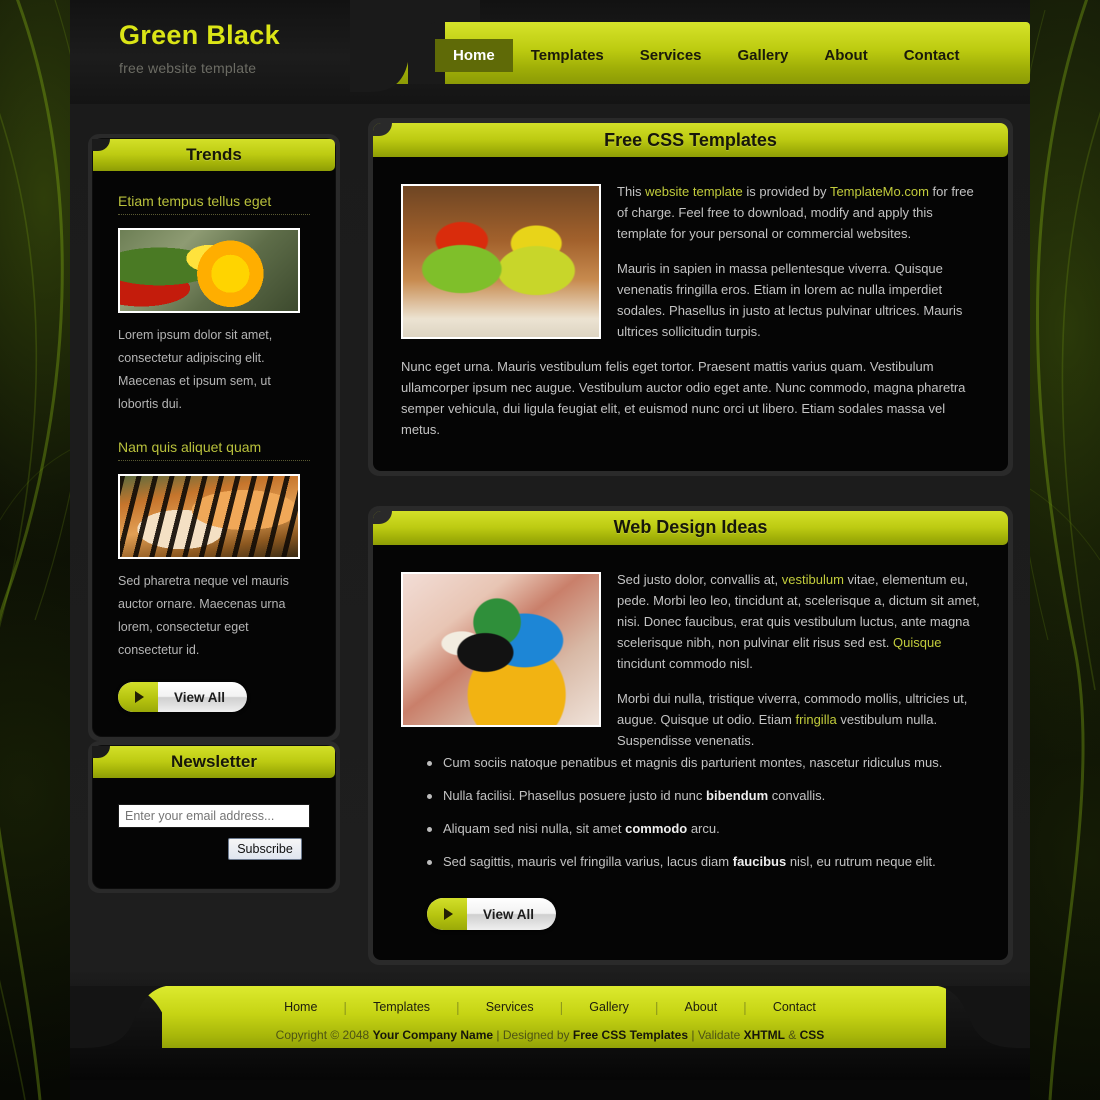  I want to click on inline-link: TemplateMo.com, so click(879, 191).